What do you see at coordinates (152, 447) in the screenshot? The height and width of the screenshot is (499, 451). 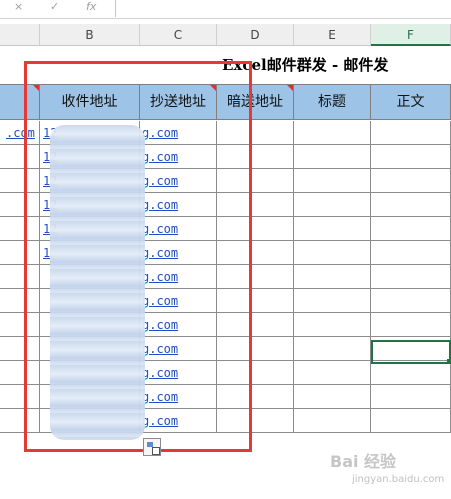 I see `paste-options-icon` at bounding box center [152, 447].